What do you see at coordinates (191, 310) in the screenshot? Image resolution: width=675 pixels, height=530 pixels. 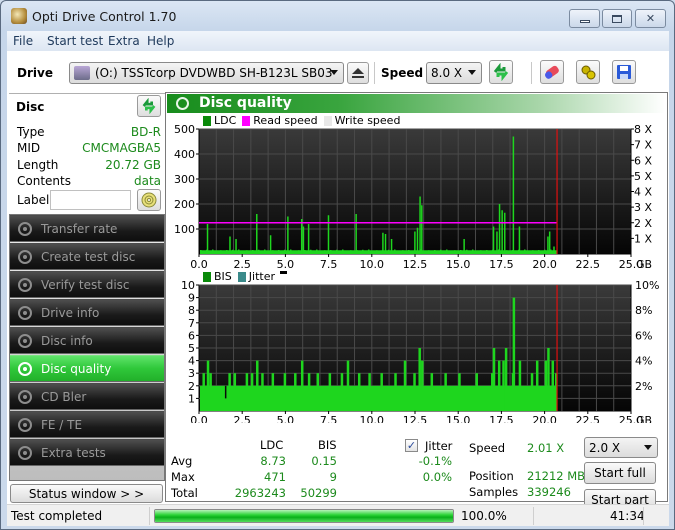 I see `y-tick-label: 8` at bounding box center [191, 310].